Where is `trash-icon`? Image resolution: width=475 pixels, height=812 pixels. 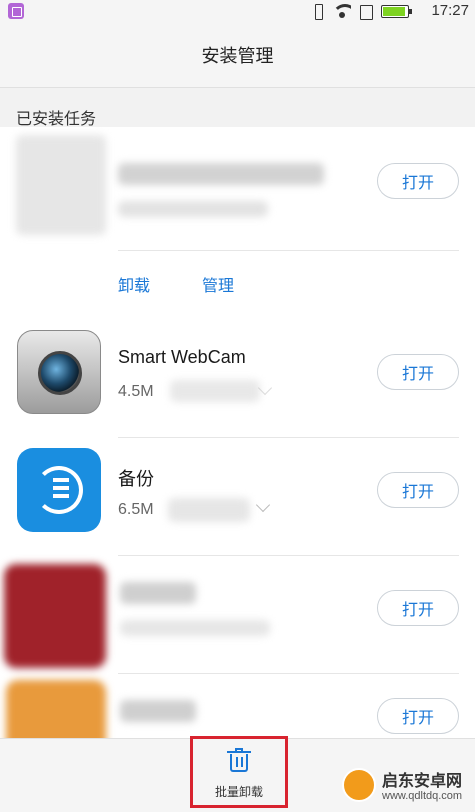 trash-icon is located at coordinates (239, 760).